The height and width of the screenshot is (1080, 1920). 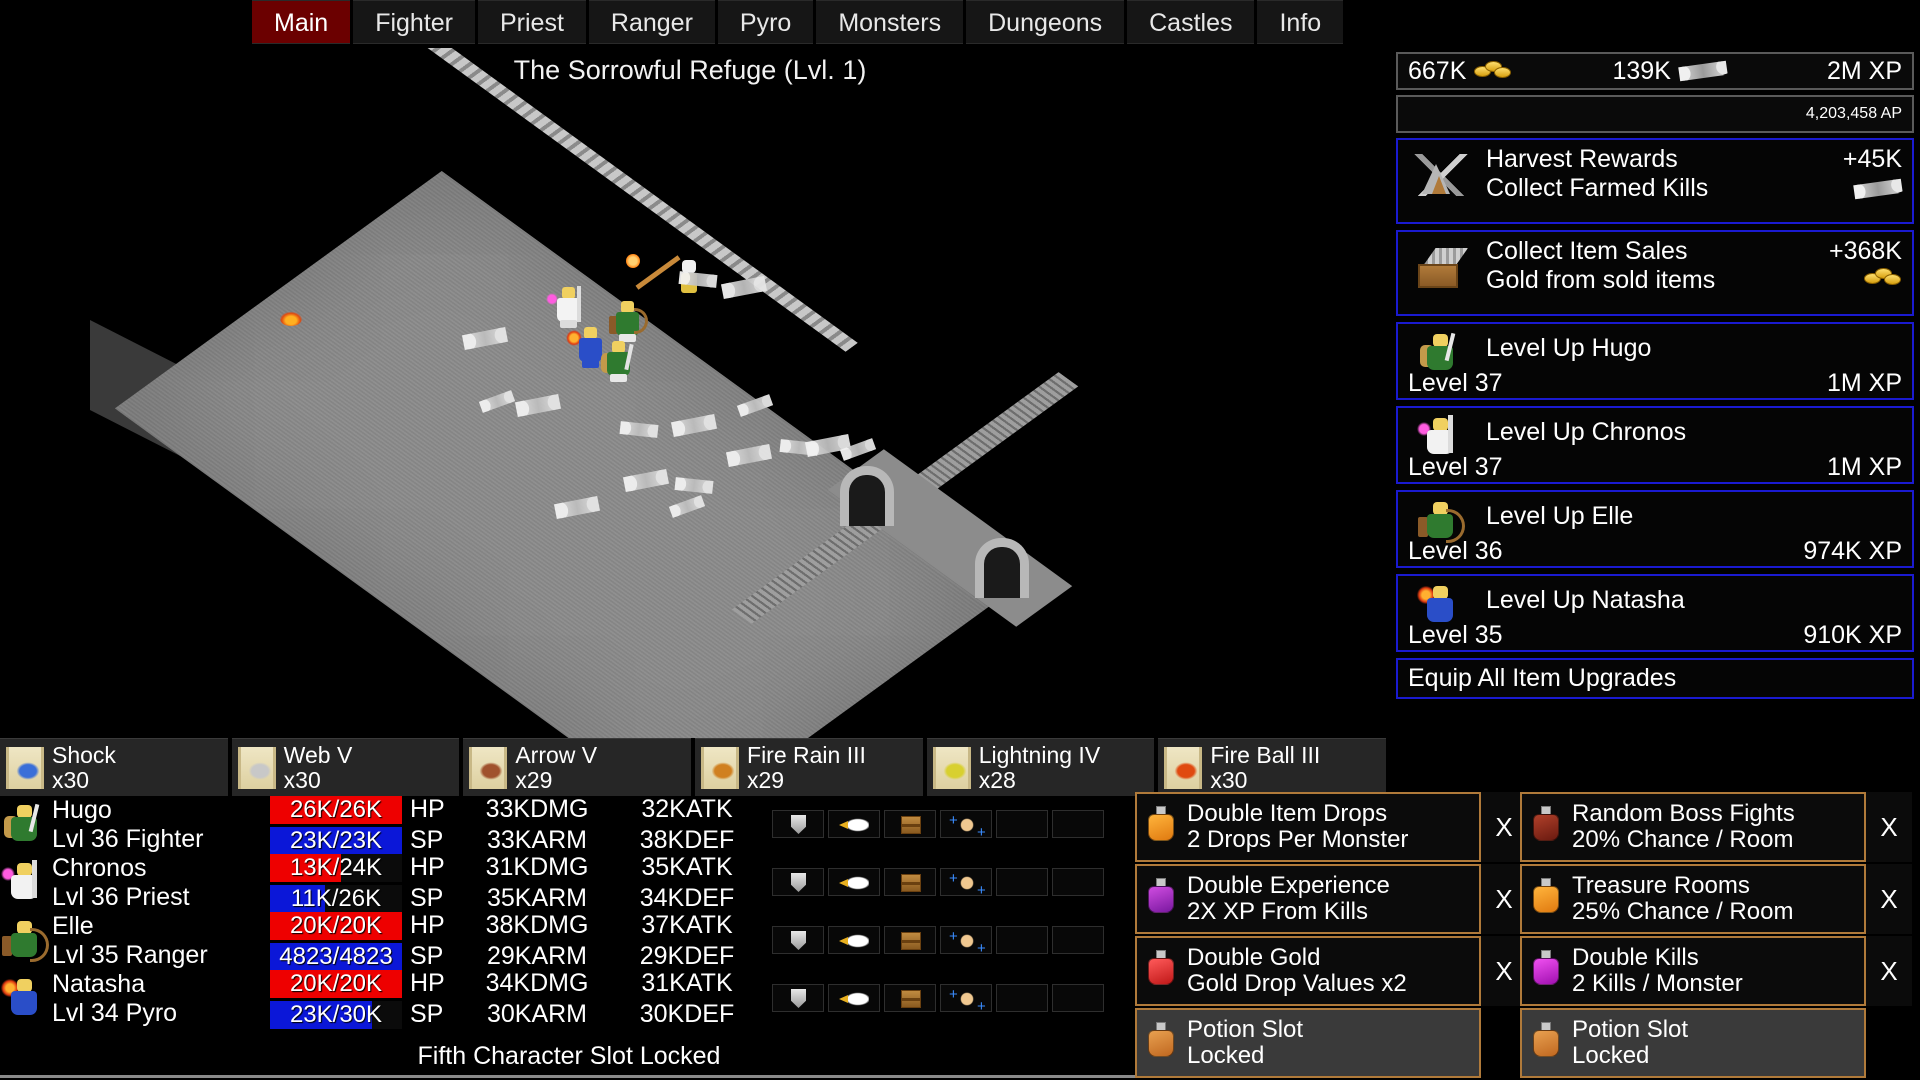 I want to click on potion-magenta-icon, so click(x=1546, y=971).